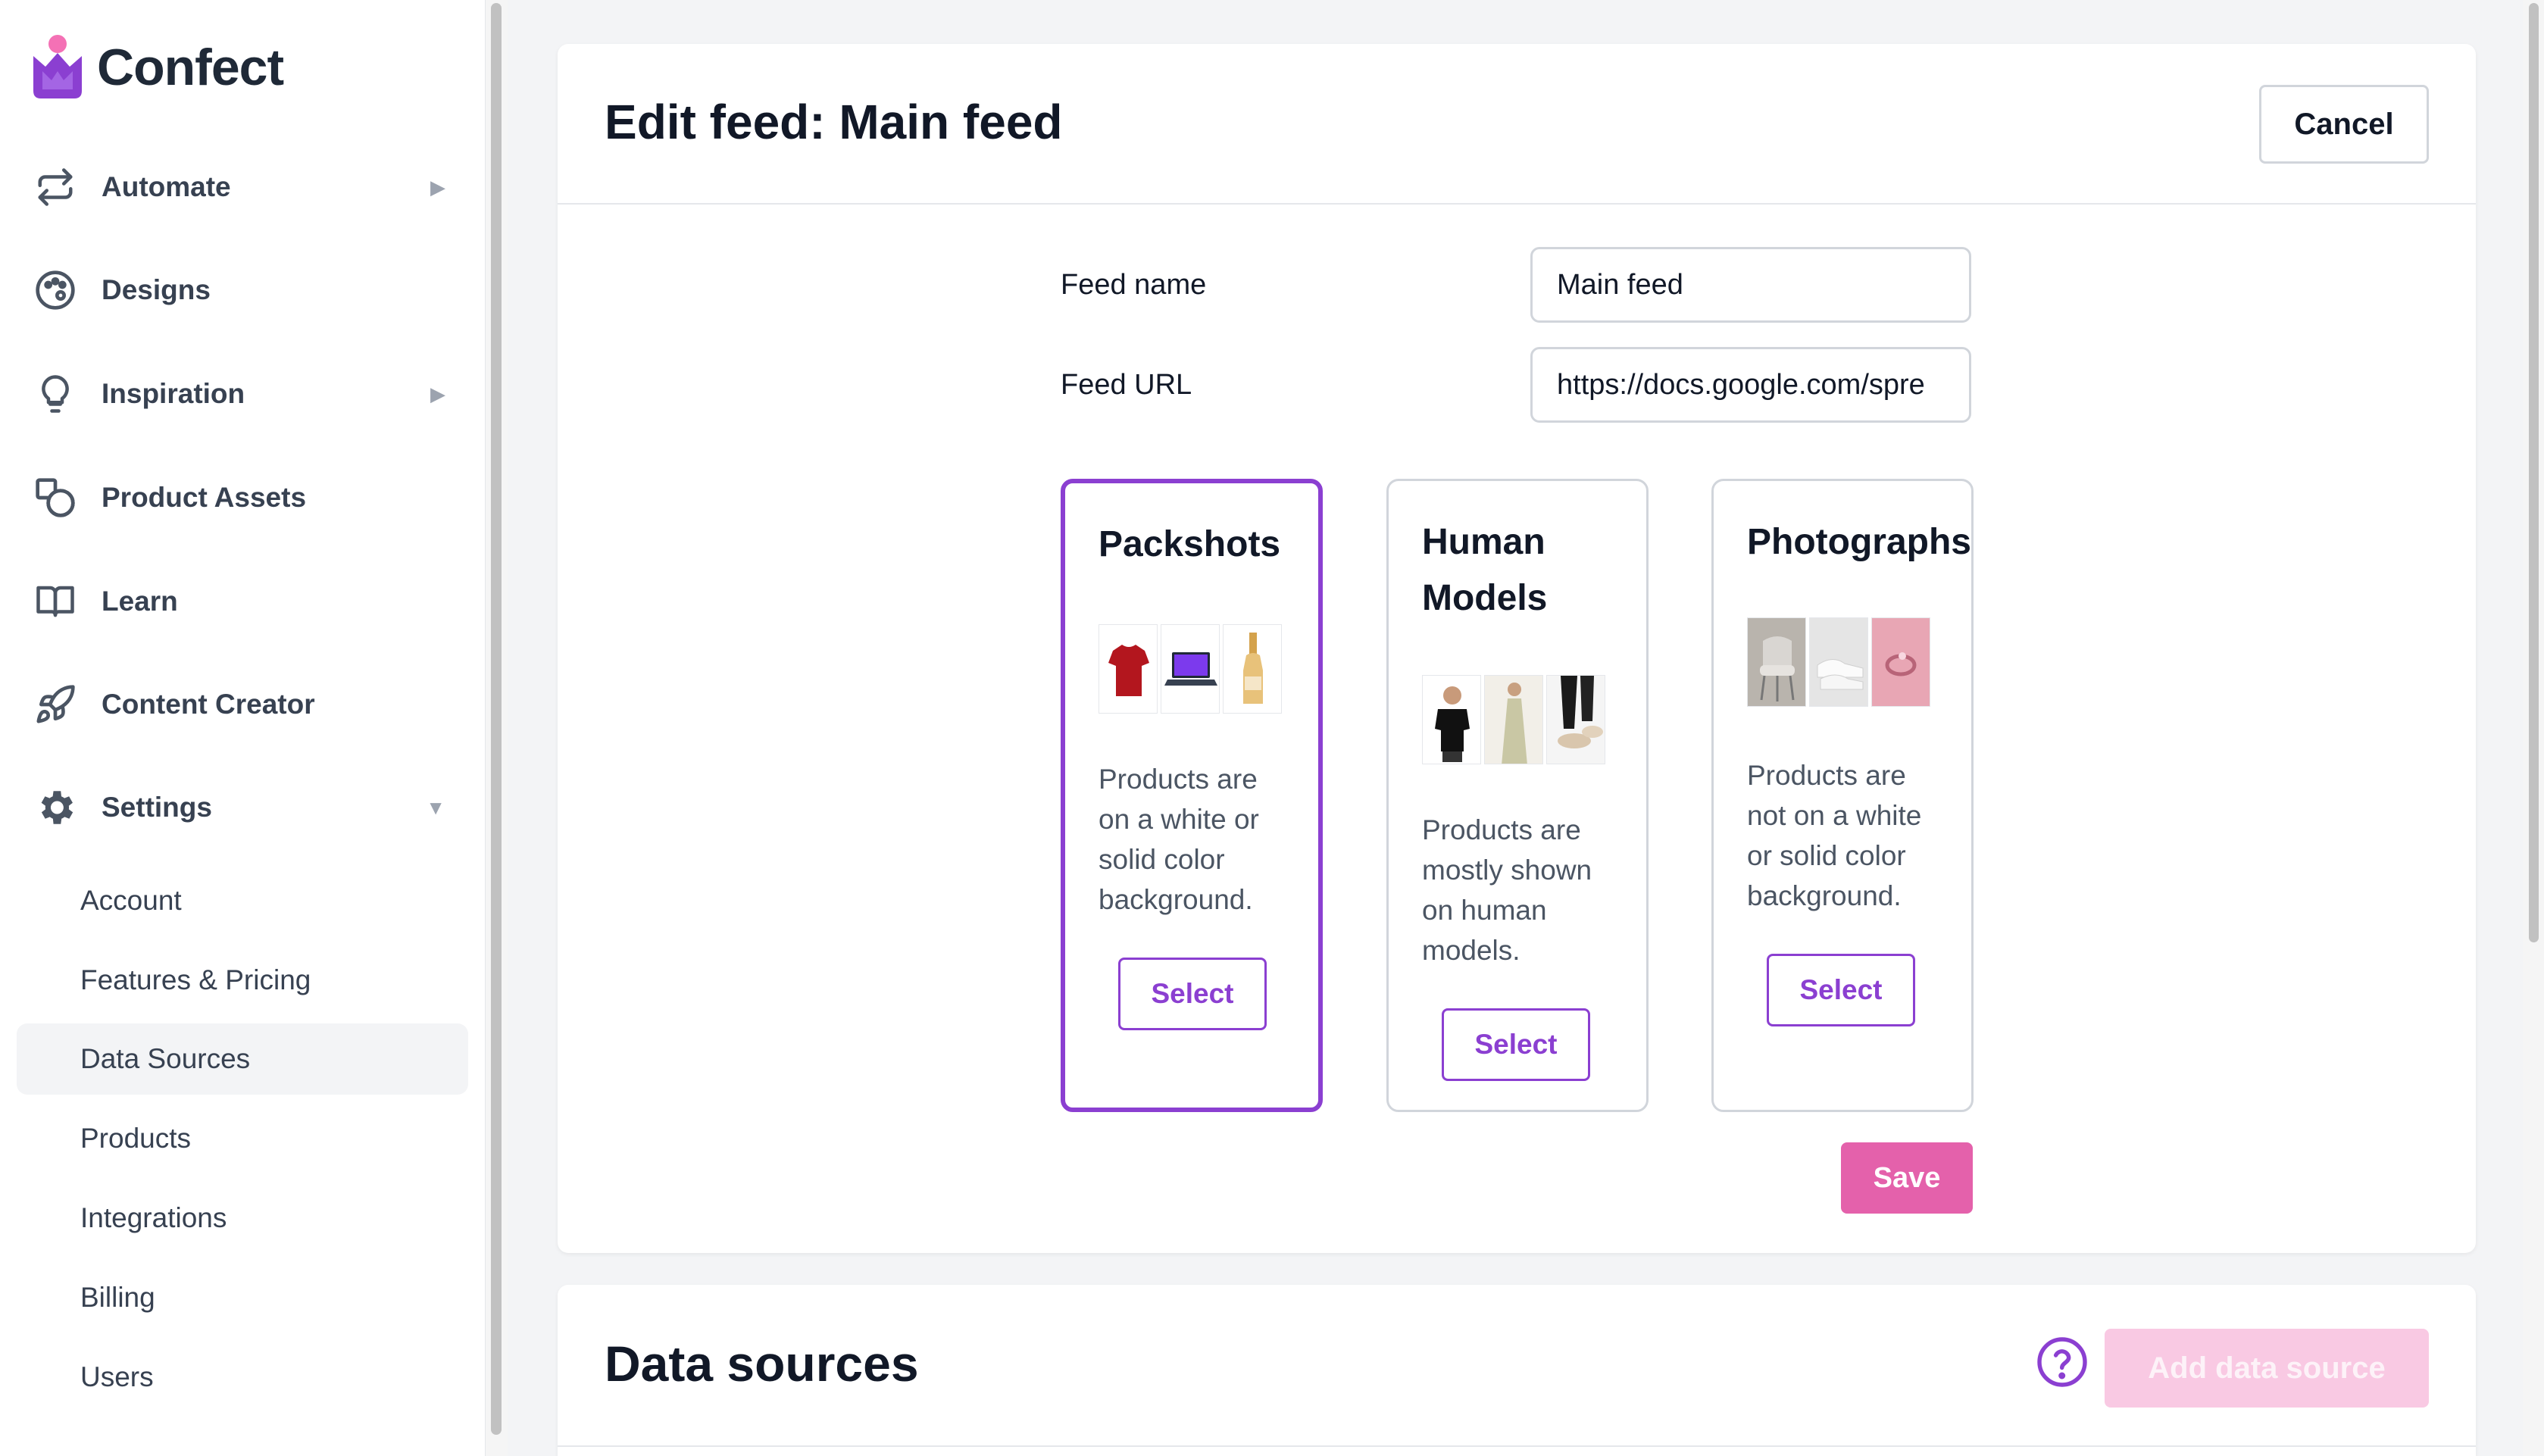  Describe the element at coordinates (2534, 472) in the screenshot. I see `main-scrollbar-thumb` at that location.